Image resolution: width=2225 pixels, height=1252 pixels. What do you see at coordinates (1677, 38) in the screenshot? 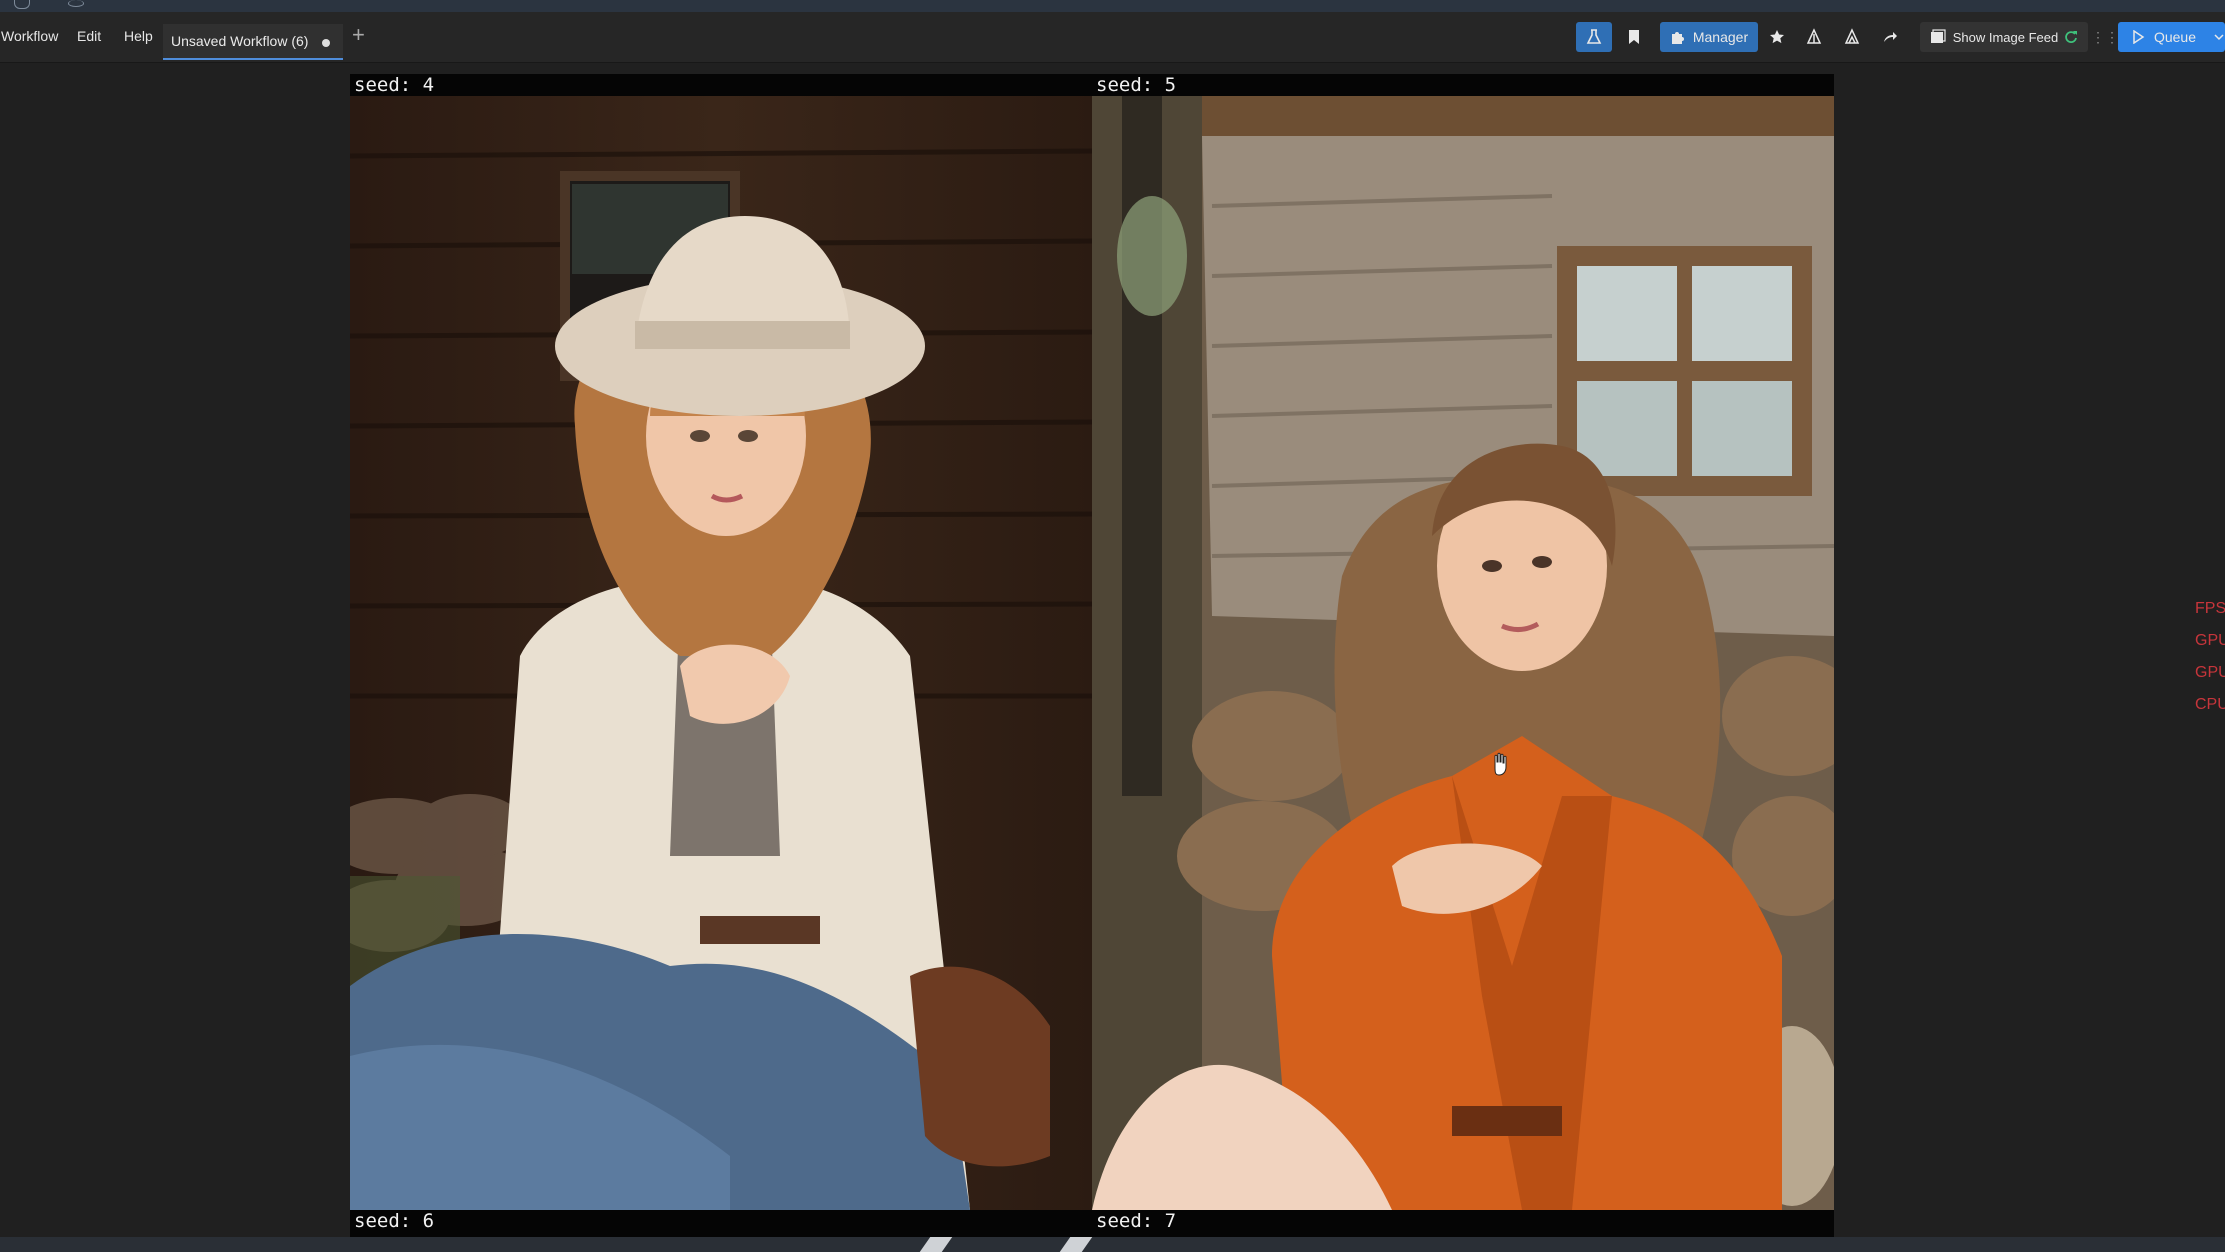
I see `puzzle-icon` at bounding box center [1677, 38].